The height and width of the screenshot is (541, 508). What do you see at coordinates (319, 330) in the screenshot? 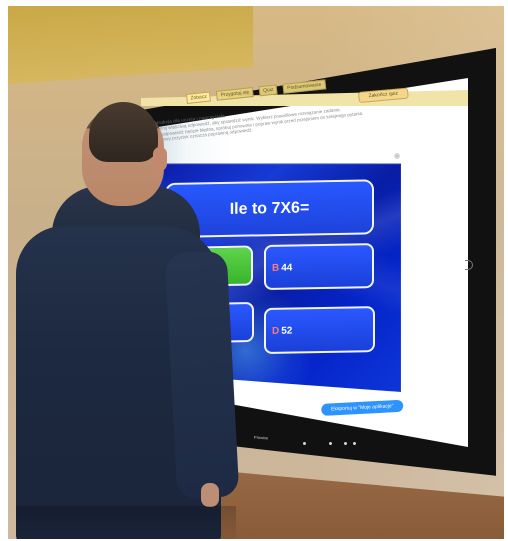
I see `answer-d-button: D 52` at bounding box center [319, 330].